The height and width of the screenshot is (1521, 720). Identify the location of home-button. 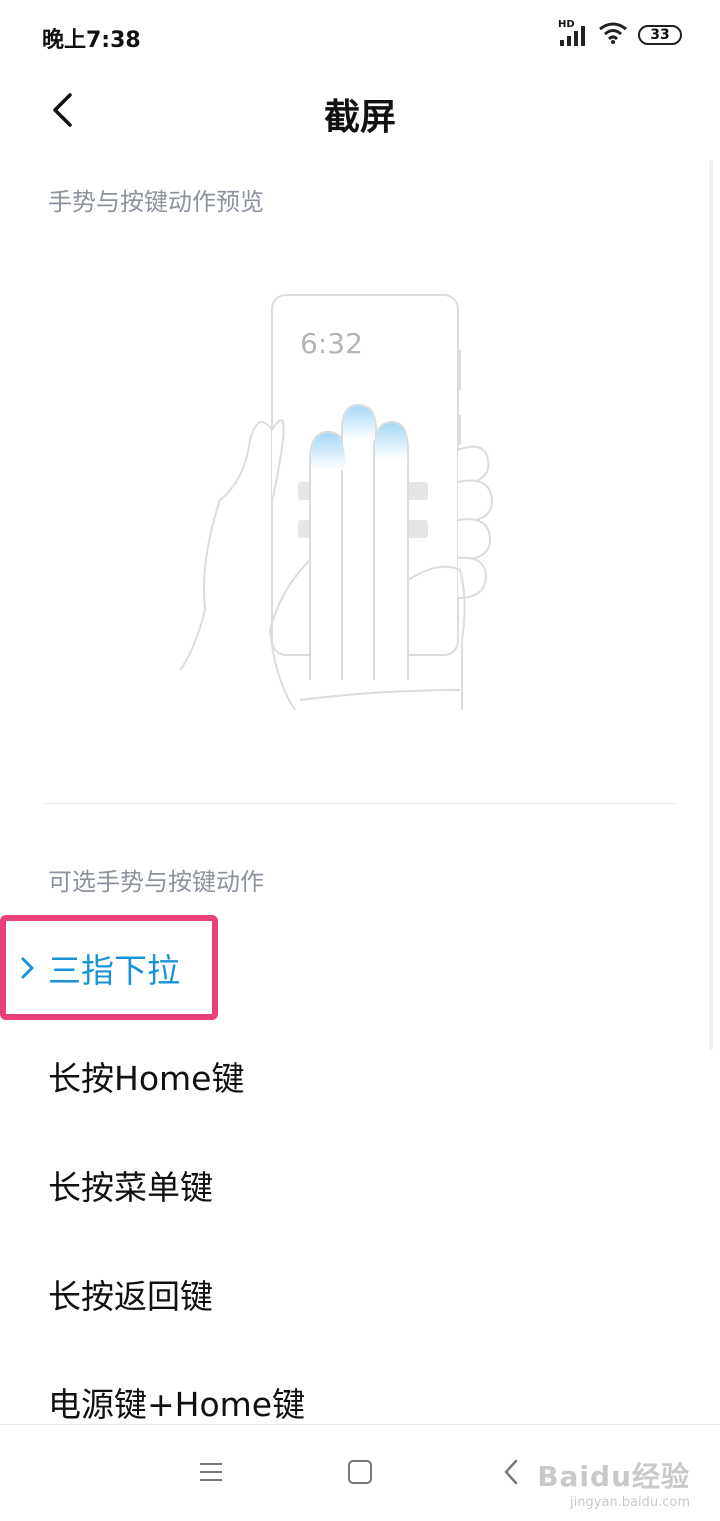
(360, 1472).